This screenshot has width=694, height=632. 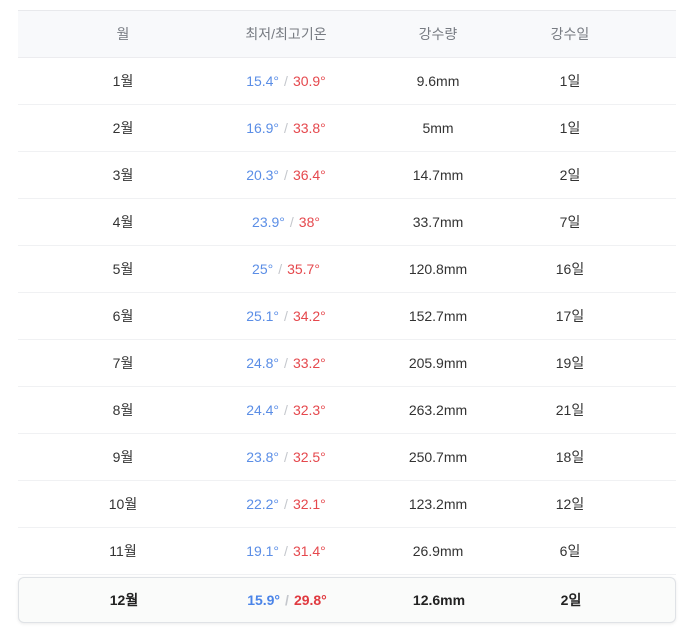 What do you see at coordinates (263, 457) in the screenshot?
I see `low-temp: 23.8°` at bounding box center [263, 457].